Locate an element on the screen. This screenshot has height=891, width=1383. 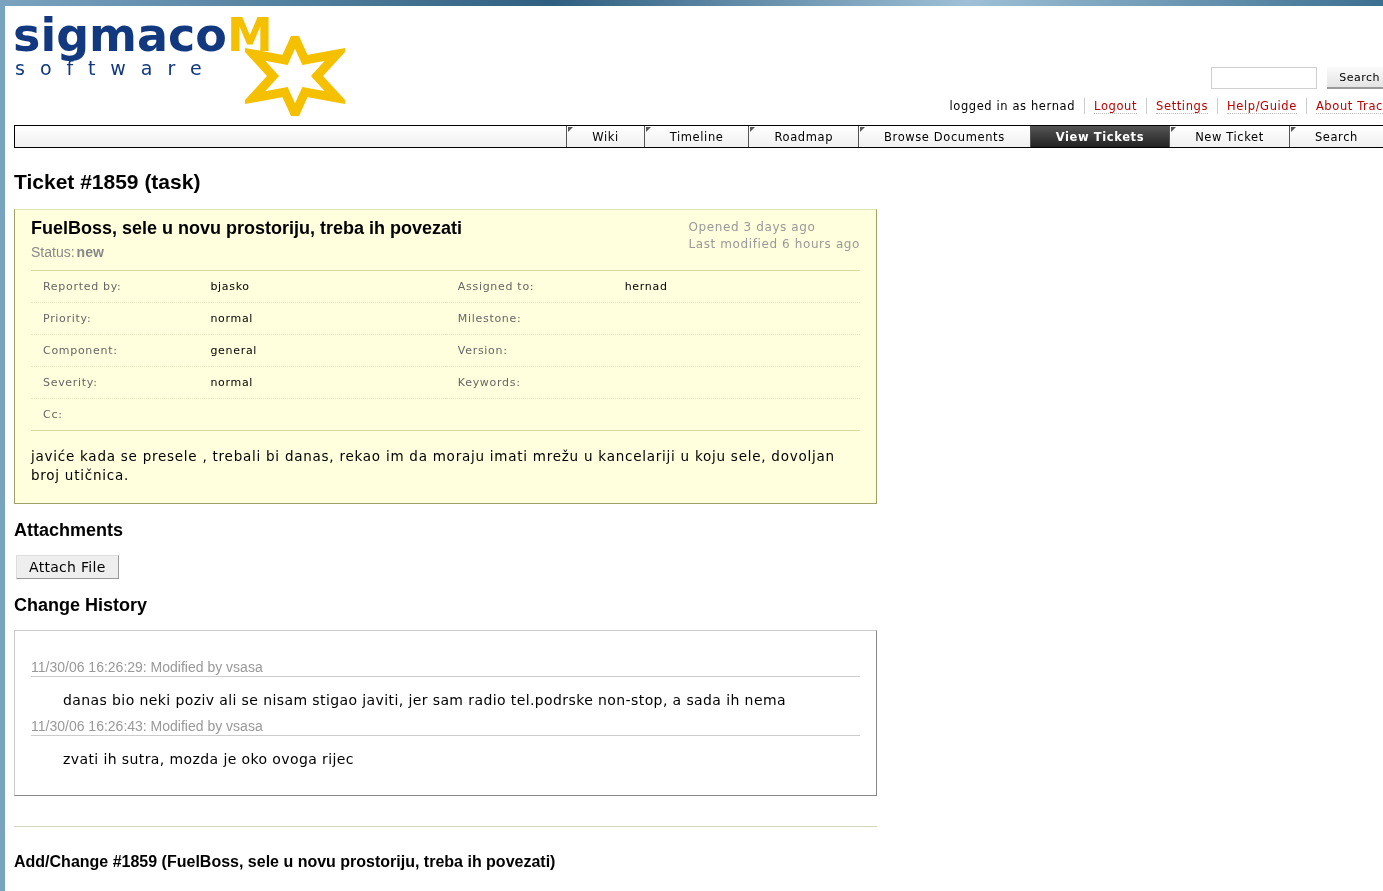
login-status: logged in as hernad is located at coordinates (1012, 106).